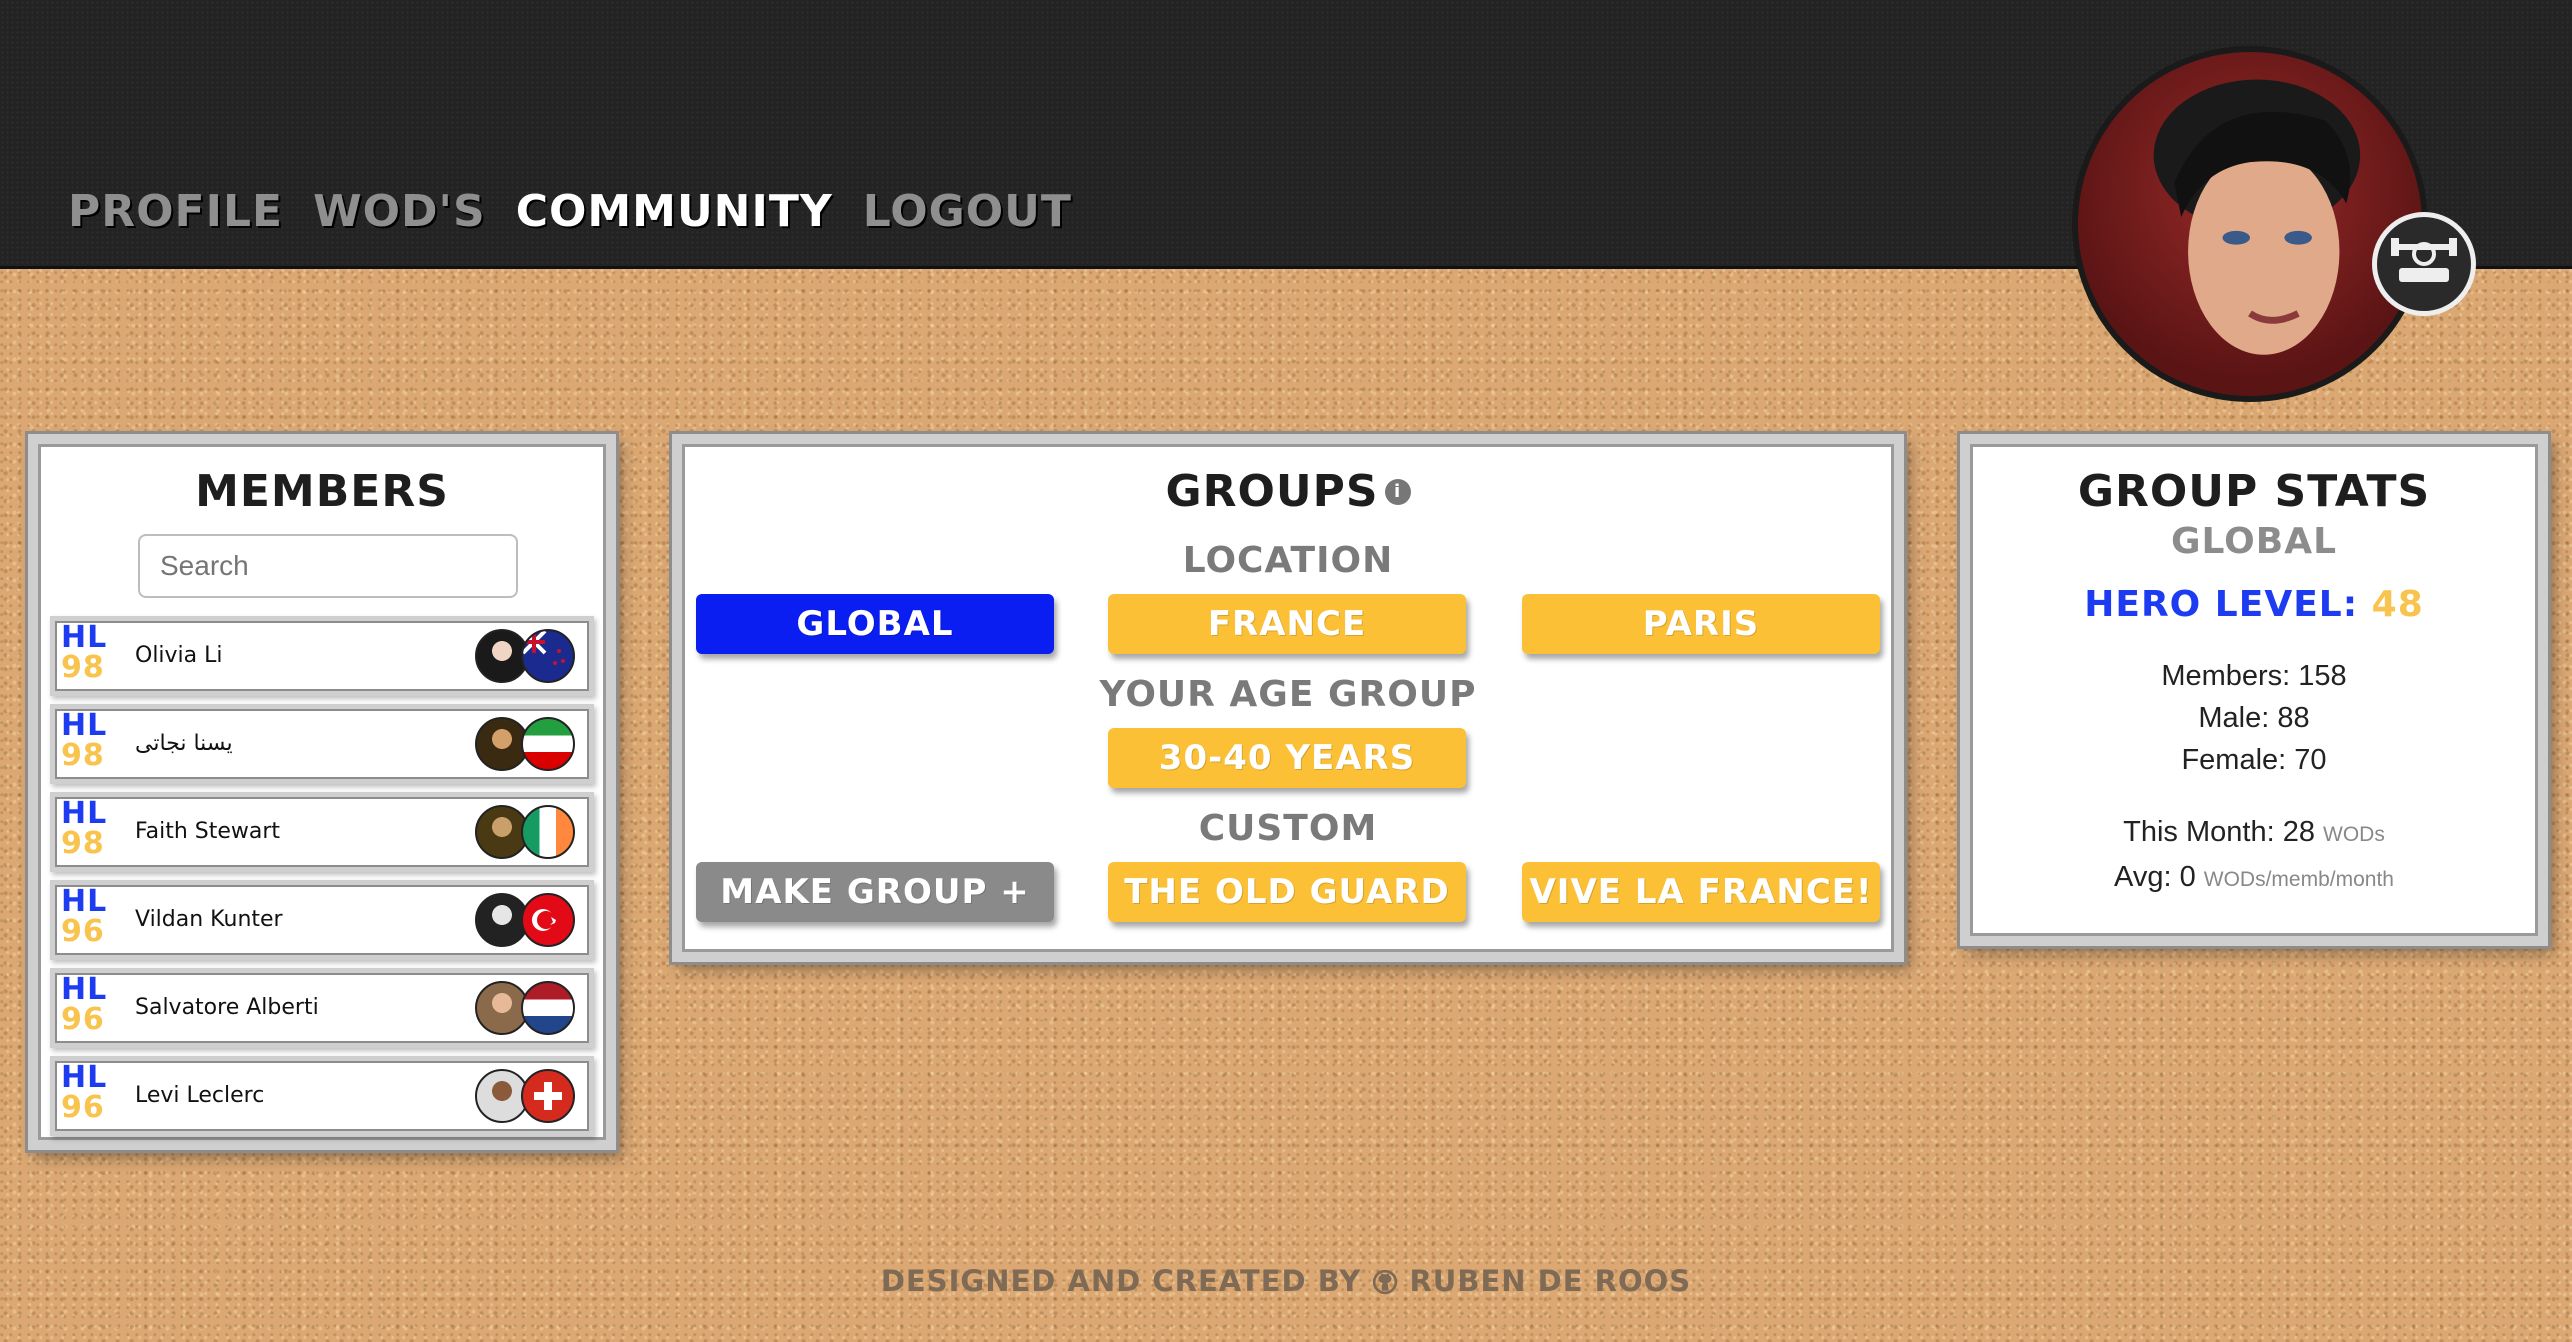 Image resolution: width=2572 pixels, height=1342 pixels. What do you see at coordinates (2221, 604) in the screenshot?
I see `hero-level-label: HERO LEVEL:` at bounding box center [2221, 604].